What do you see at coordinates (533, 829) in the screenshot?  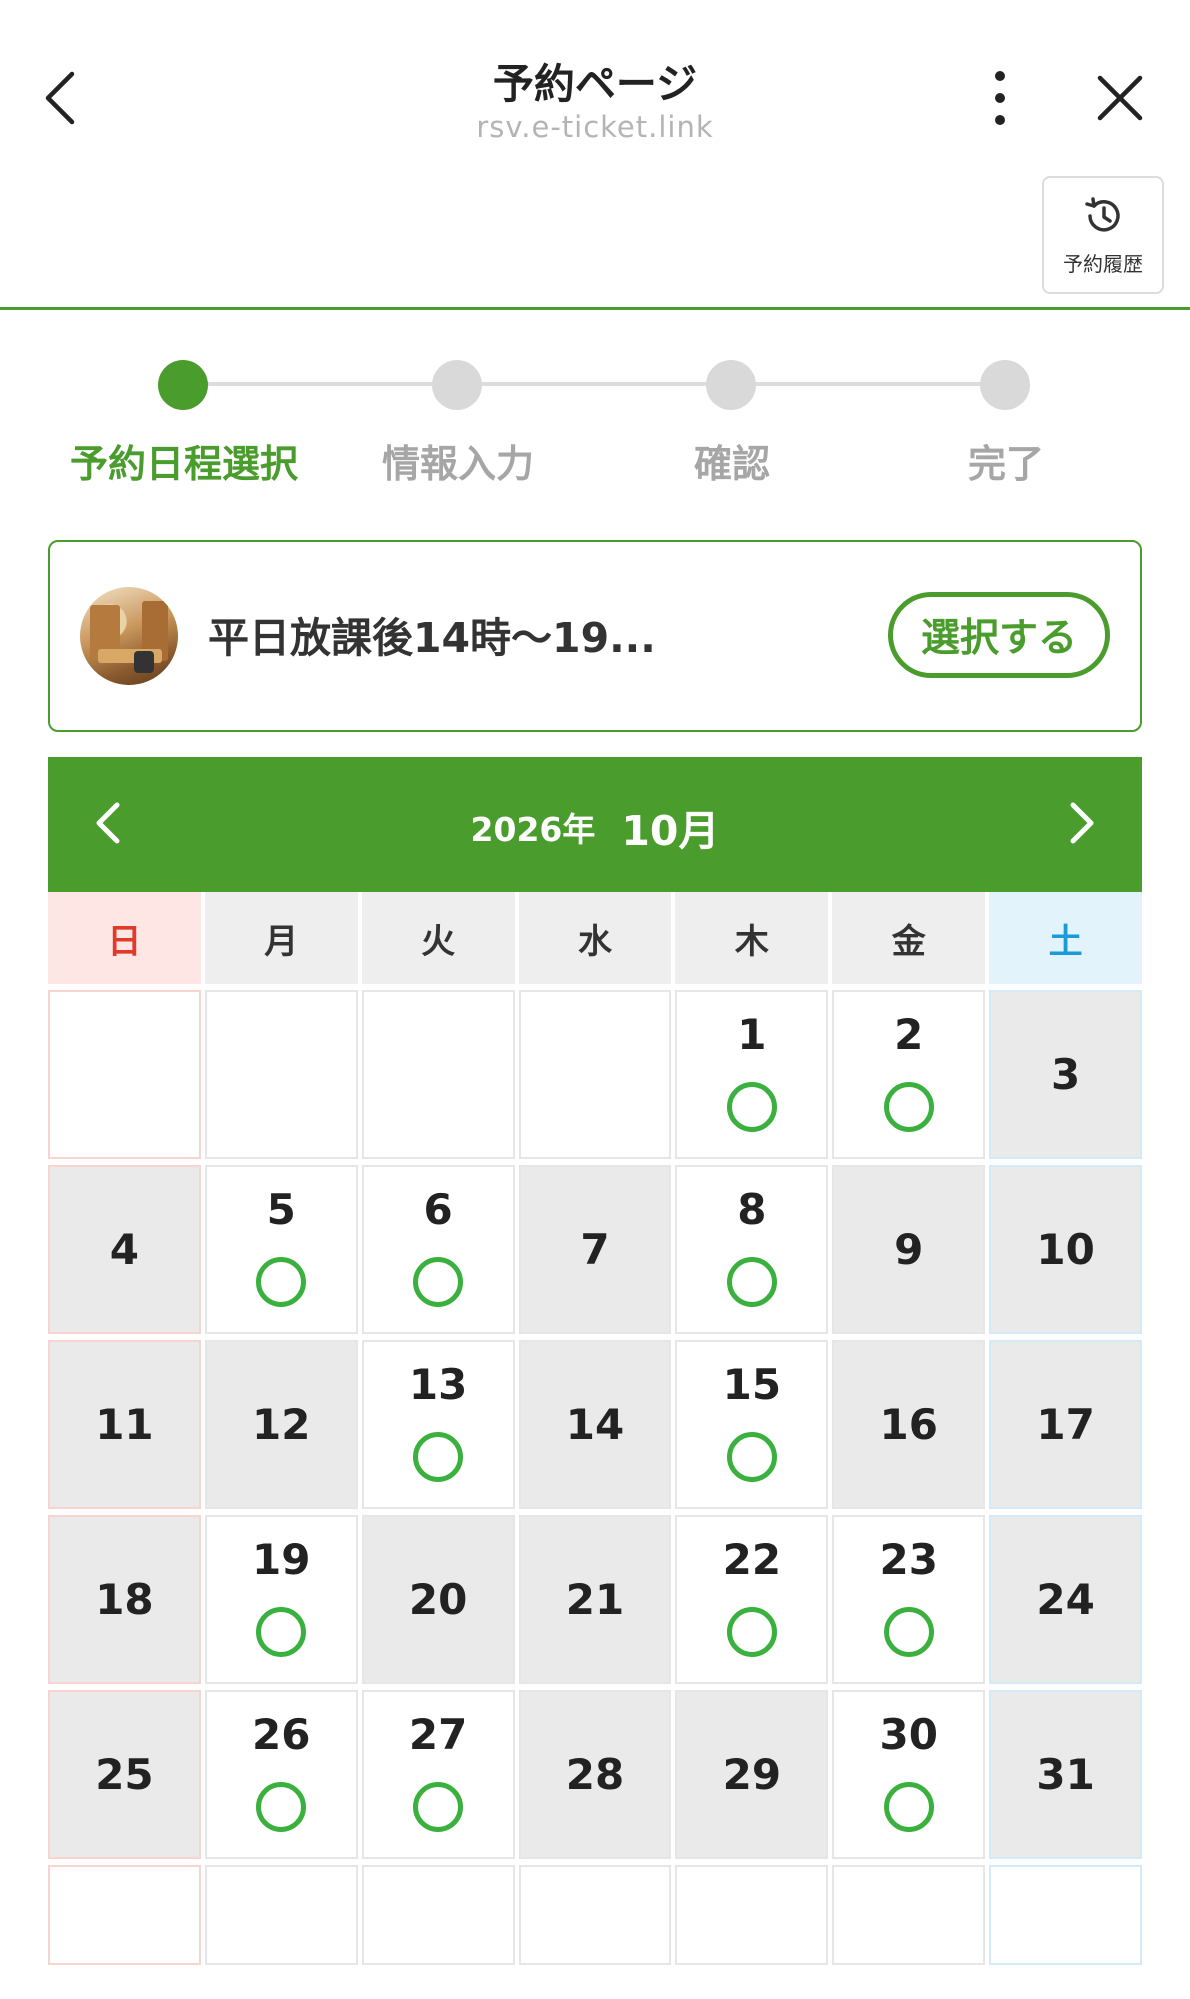 I see `calendar-year: 2026年` at bounding box center [533, 829].